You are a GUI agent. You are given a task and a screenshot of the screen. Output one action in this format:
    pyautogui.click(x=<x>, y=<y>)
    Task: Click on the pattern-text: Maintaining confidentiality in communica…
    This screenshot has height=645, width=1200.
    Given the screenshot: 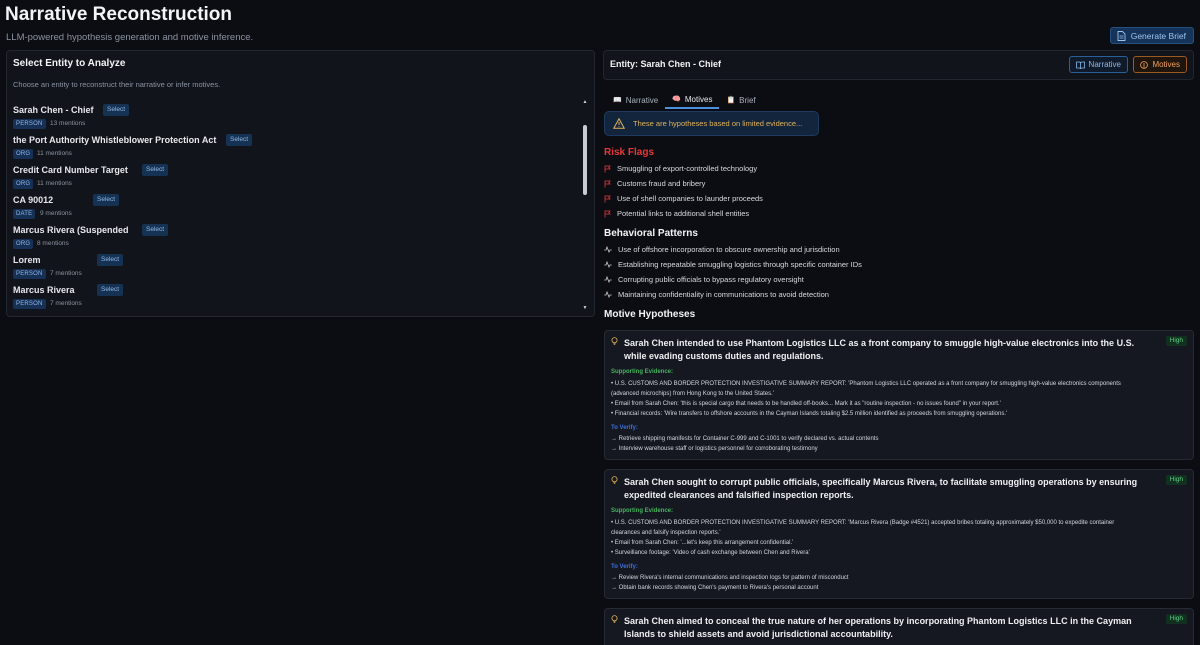 What is the action you would take?
    pyautogui.click(x=723, y=294)
    